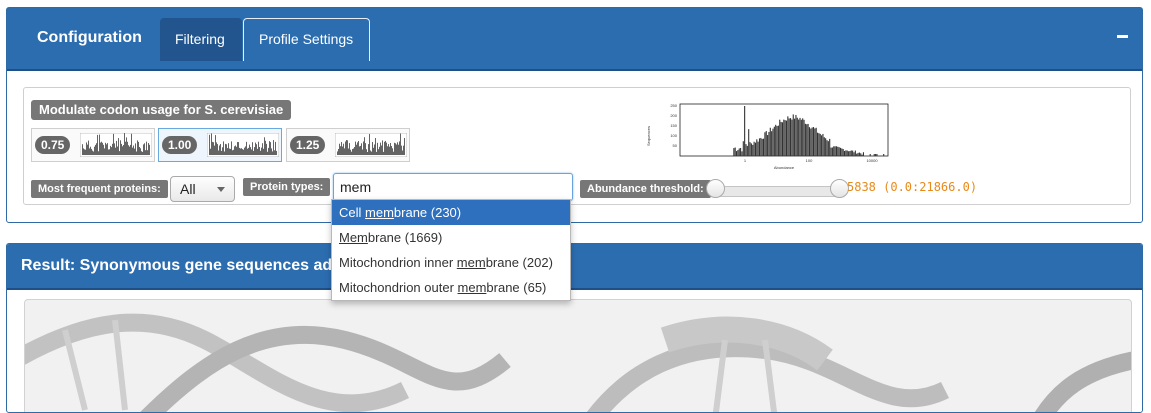 Image resolution: width=1151 pixels, height=413 pixels. What do you see at coordinates (405, 237) in the screenshot?
I see `suggestion-suffix: brane (1669)` at bounding box center [405, 237].